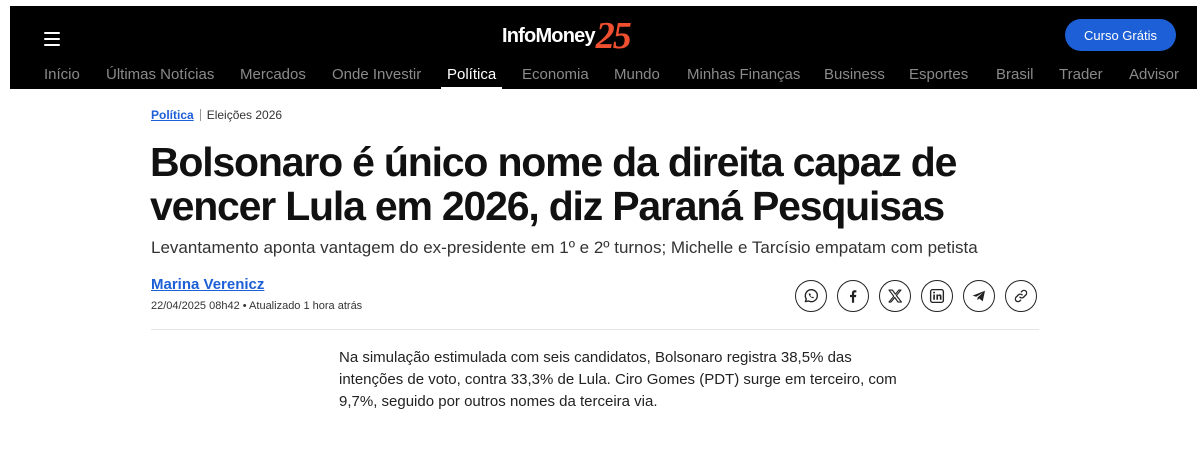 The height and width of the screenshot is (461, 1200). I want to click on nav-item-mercados: Mercados, so click(273, 76).